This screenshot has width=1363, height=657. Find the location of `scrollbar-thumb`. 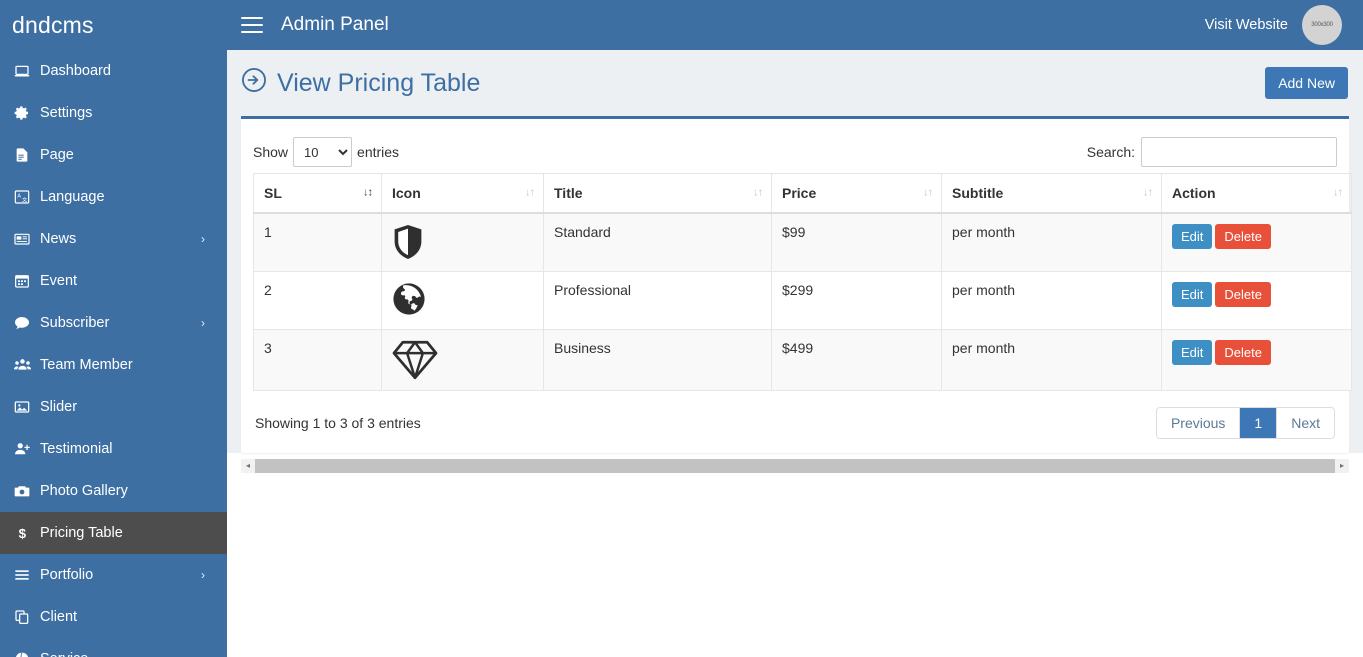

scrollbar-thumb is located at coordinates (795, 466).